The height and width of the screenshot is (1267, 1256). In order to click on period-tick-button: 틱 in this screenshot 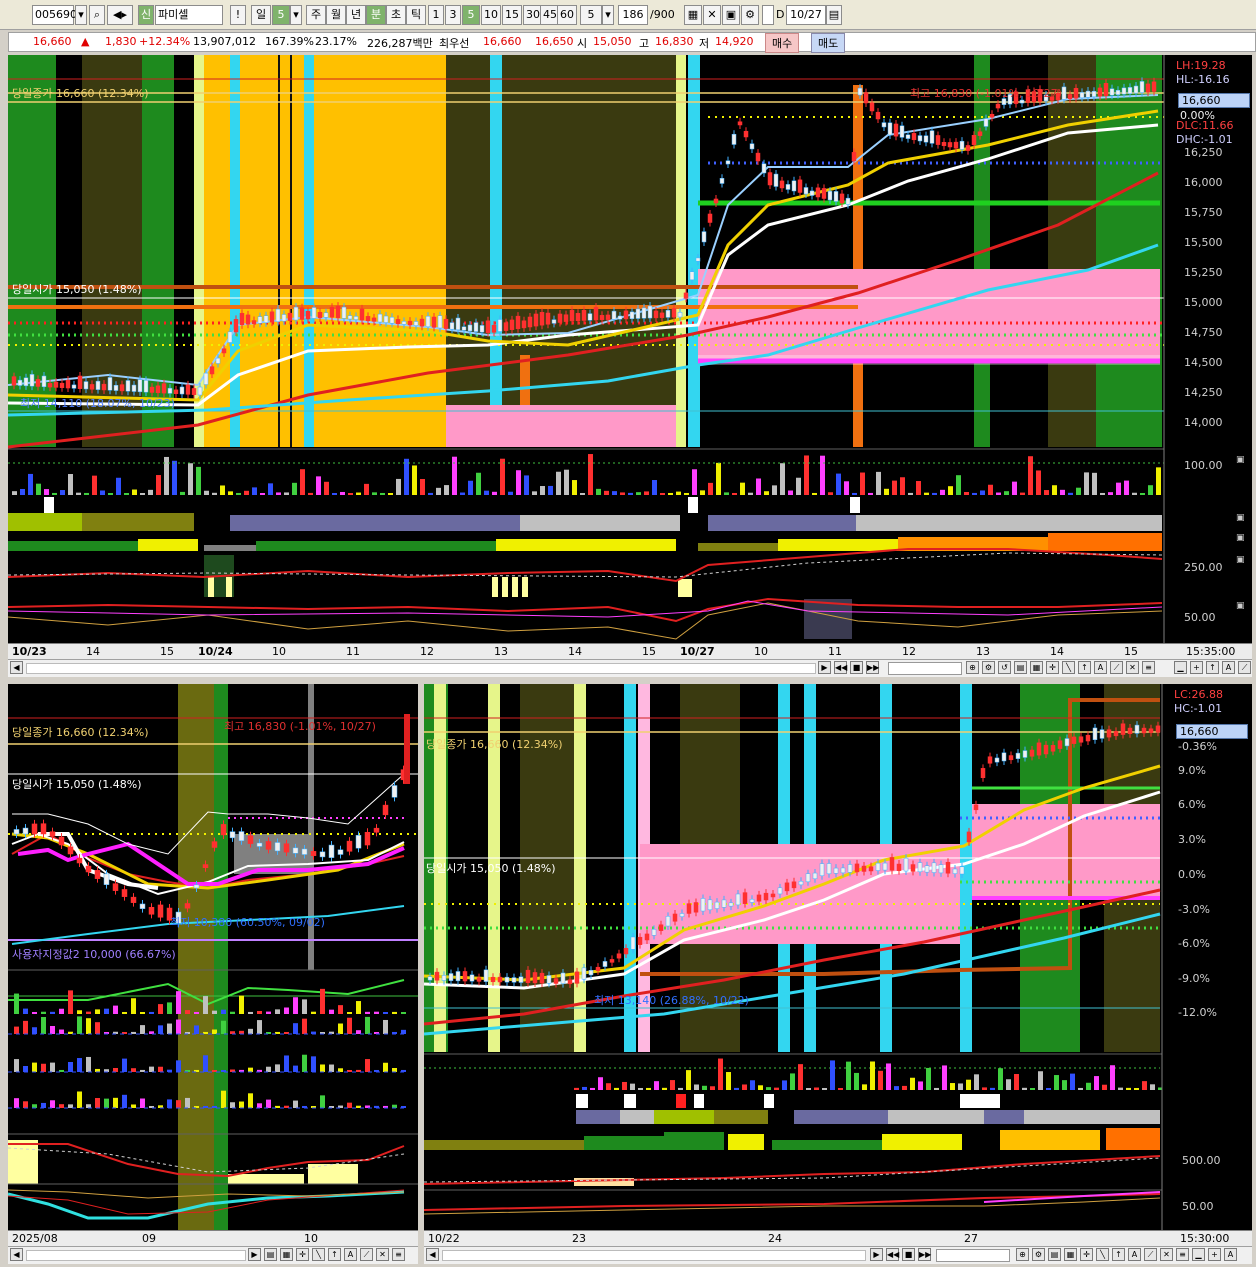, I will do `click(416, 15)`.